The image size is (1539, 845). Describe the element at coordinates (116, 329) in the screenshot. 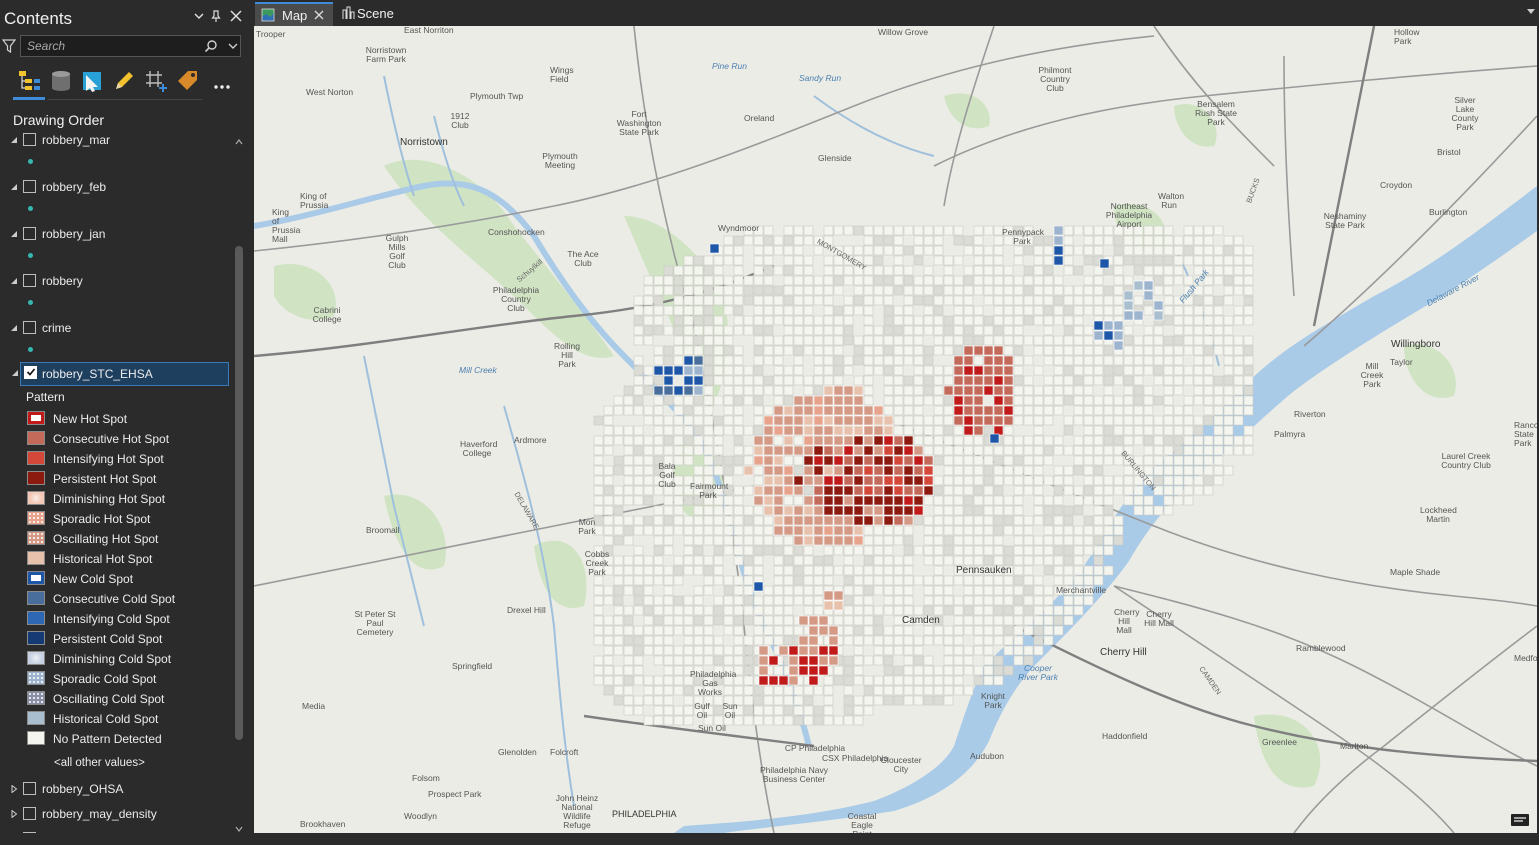

I see `layer-crime: crime` at that location.